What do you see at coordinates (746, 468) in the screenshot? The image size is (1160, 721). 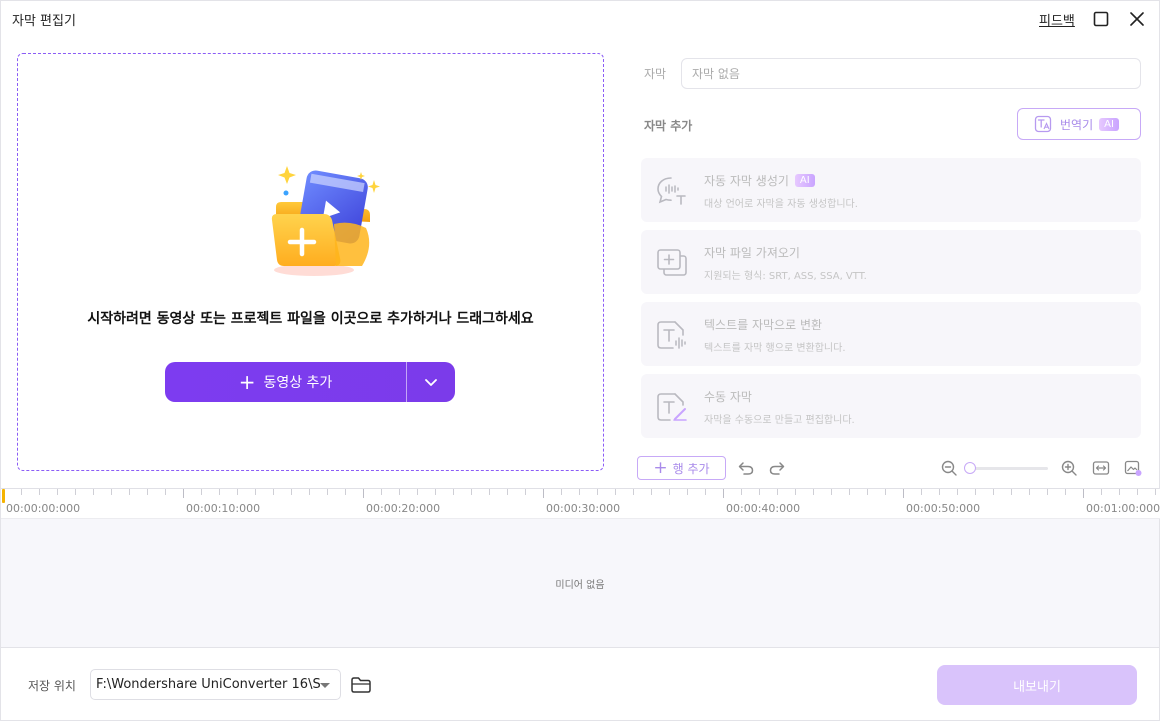 I see `undo-icon` at bounding box center [746, 468].